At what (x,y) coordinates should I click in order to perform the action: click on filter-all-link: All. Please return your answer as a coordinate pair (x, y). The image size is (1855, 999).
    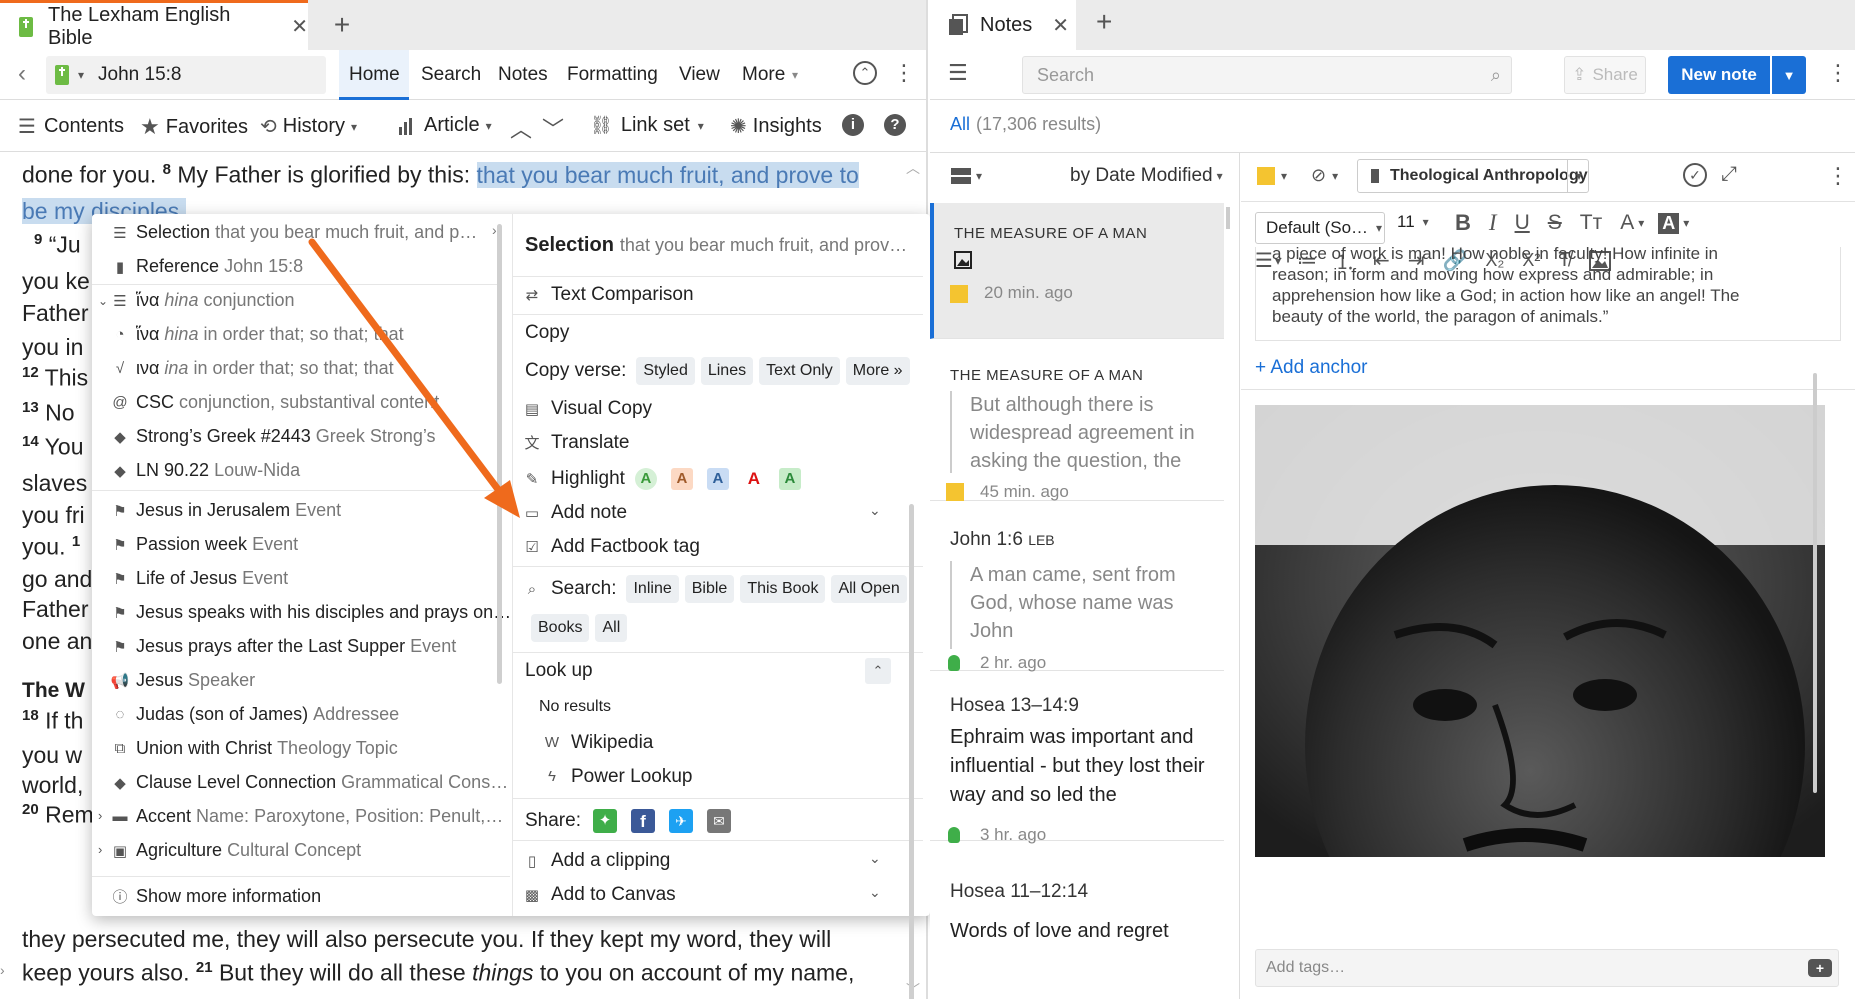
    Looking at the image, I should click on (960, 124).